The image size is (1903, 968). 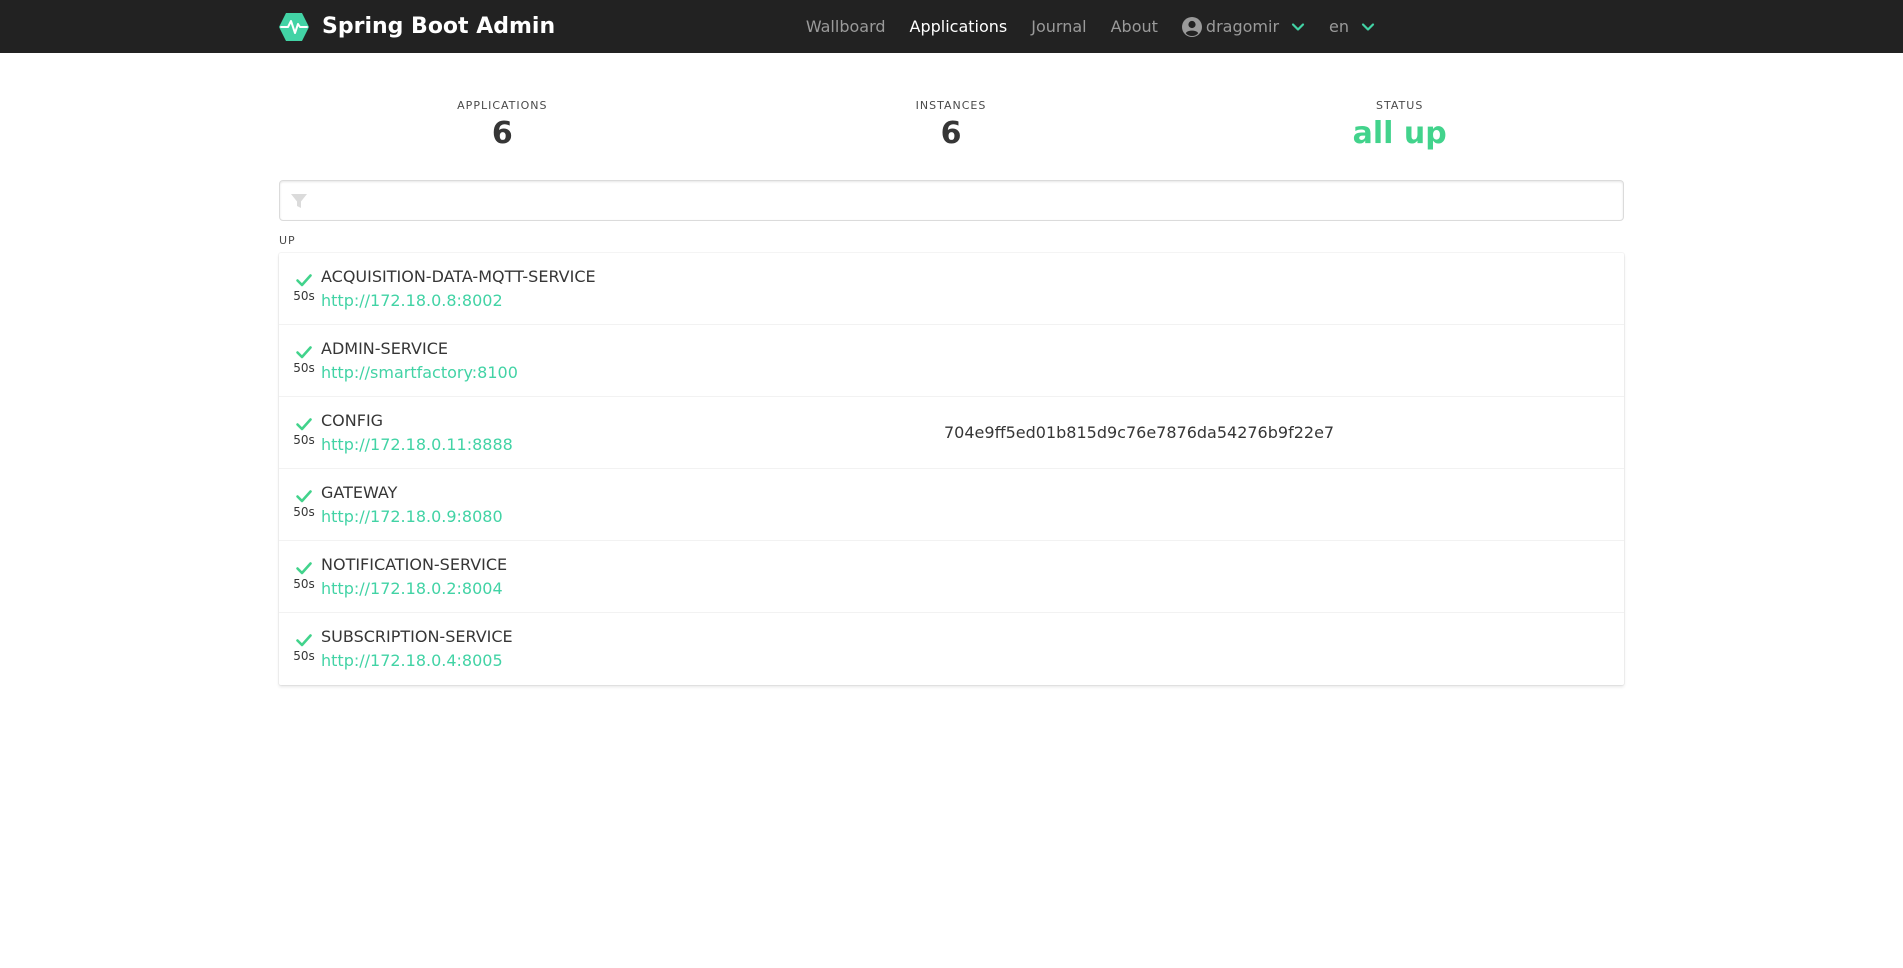 What do you see at coordinates (1191, 26) in the screenshot?
I see `user-circle-icon` at bounding box center [1191, 26].